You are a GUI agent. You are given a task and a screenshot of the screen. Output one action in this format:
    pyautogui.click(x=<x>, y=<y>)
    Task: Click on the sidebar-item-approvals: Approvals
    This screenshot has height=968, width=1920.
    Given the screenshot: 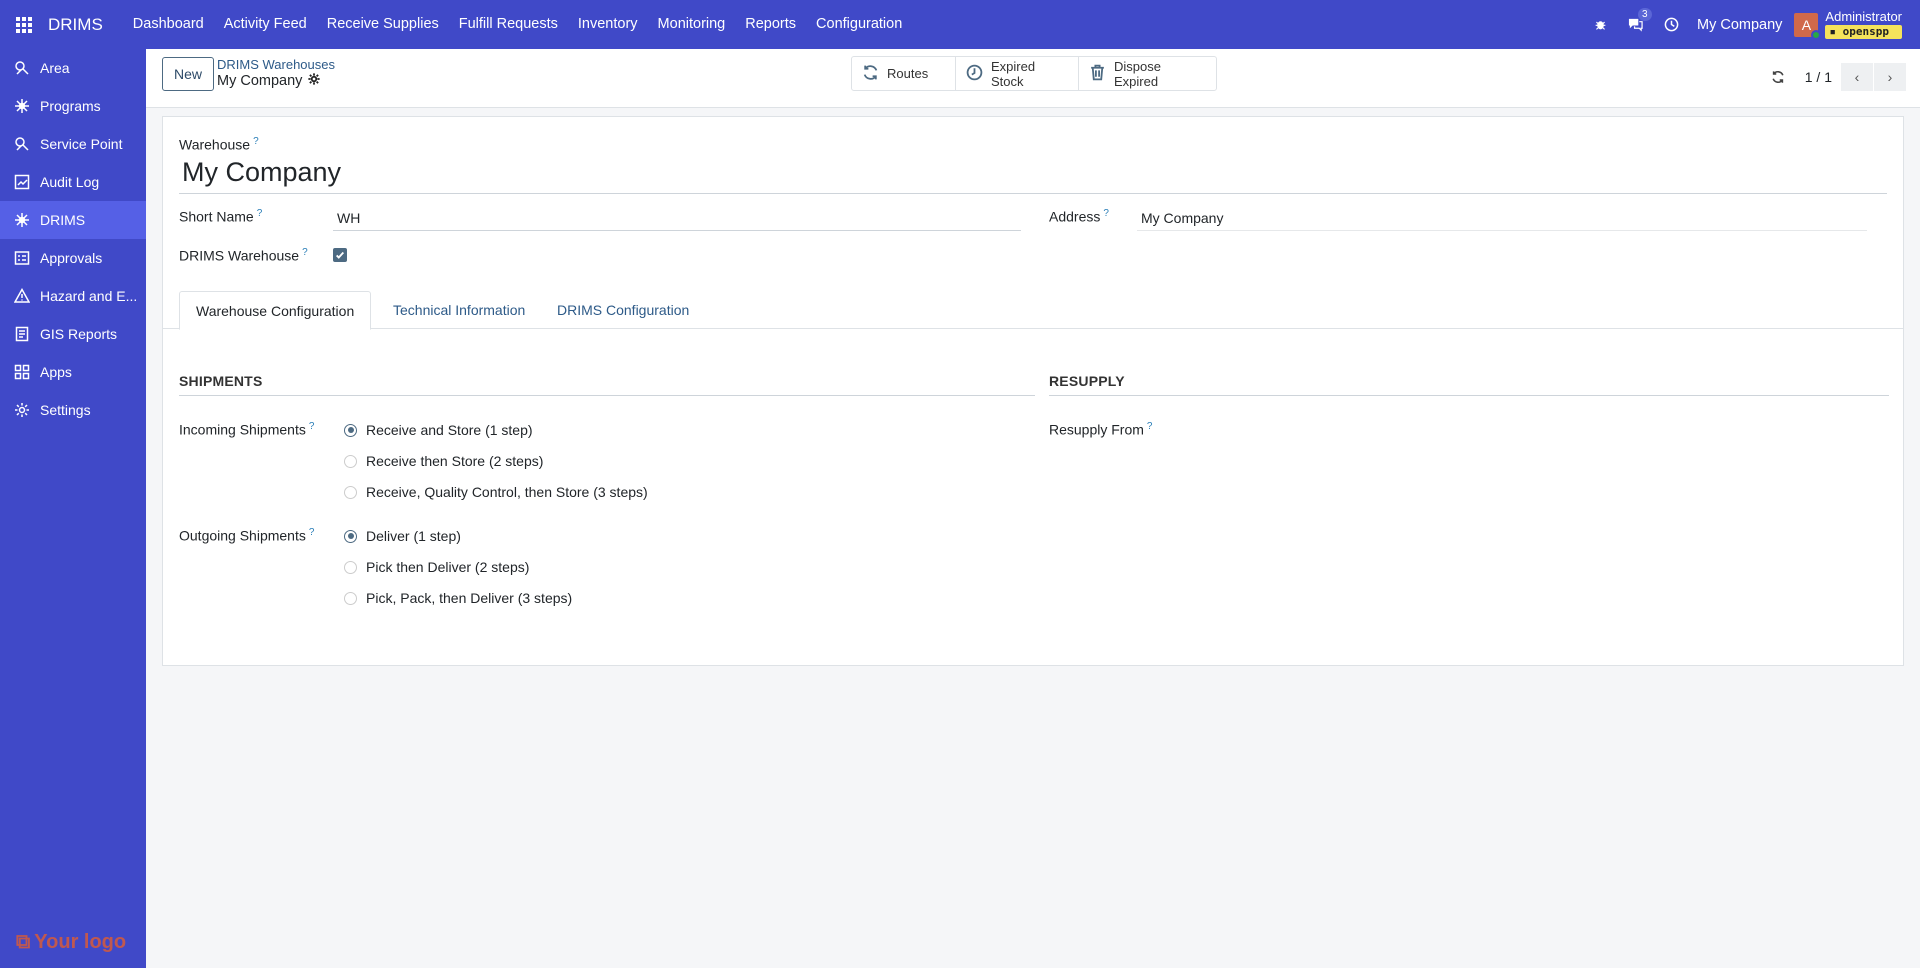 What is the action you would take?
    pyautogui.click(x=73, y=258)
    